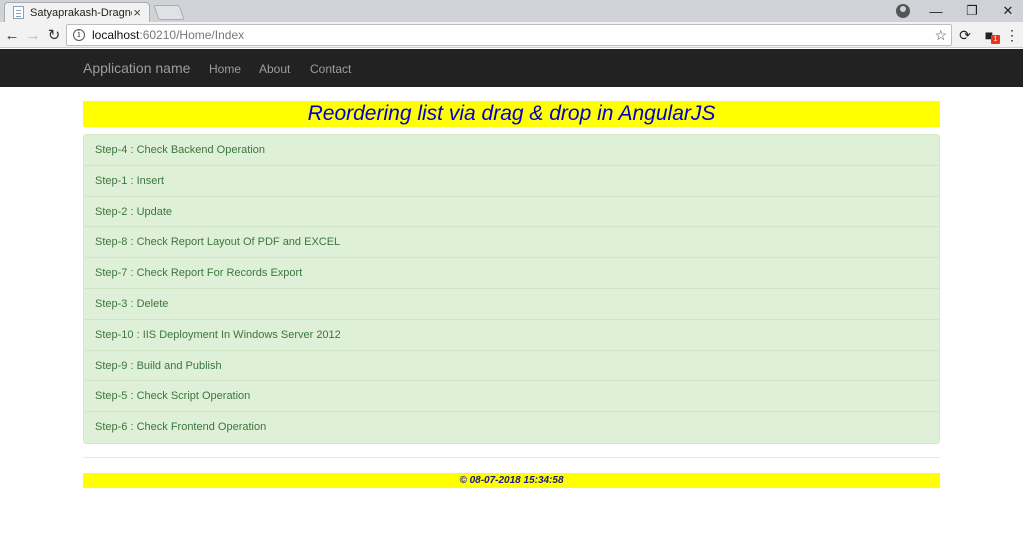 The height and width of the screenshot is (543, 1023). Describe the element at coordinates (137, 12) in the screenshot. I see `tab-close-icon: ×` at that location.